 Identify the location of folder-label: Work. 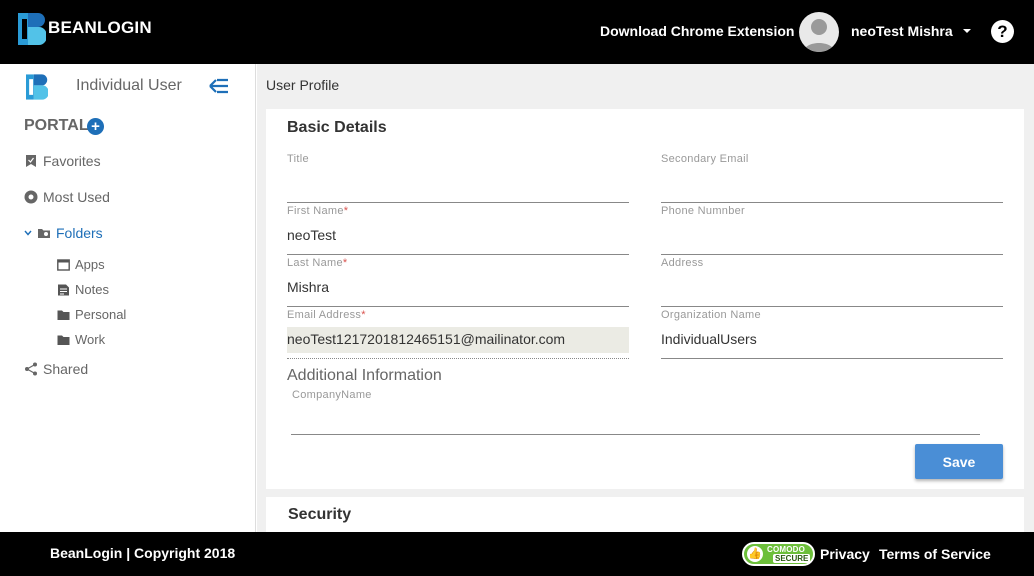
(90, 339).